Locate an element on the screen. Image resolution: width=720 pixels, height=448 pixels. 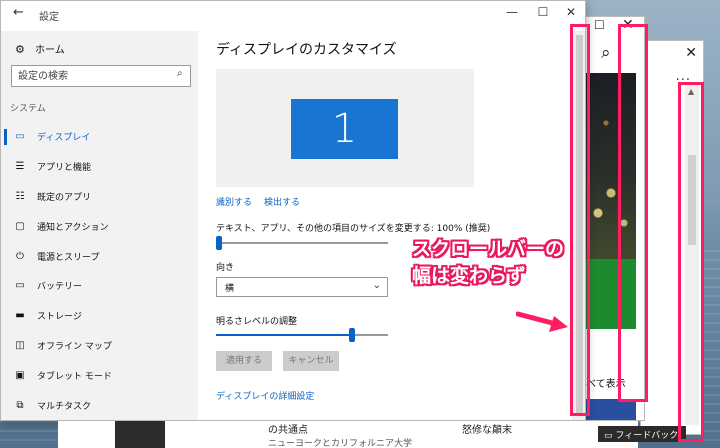
minimize-button: — is located at coordinates (512, 12).